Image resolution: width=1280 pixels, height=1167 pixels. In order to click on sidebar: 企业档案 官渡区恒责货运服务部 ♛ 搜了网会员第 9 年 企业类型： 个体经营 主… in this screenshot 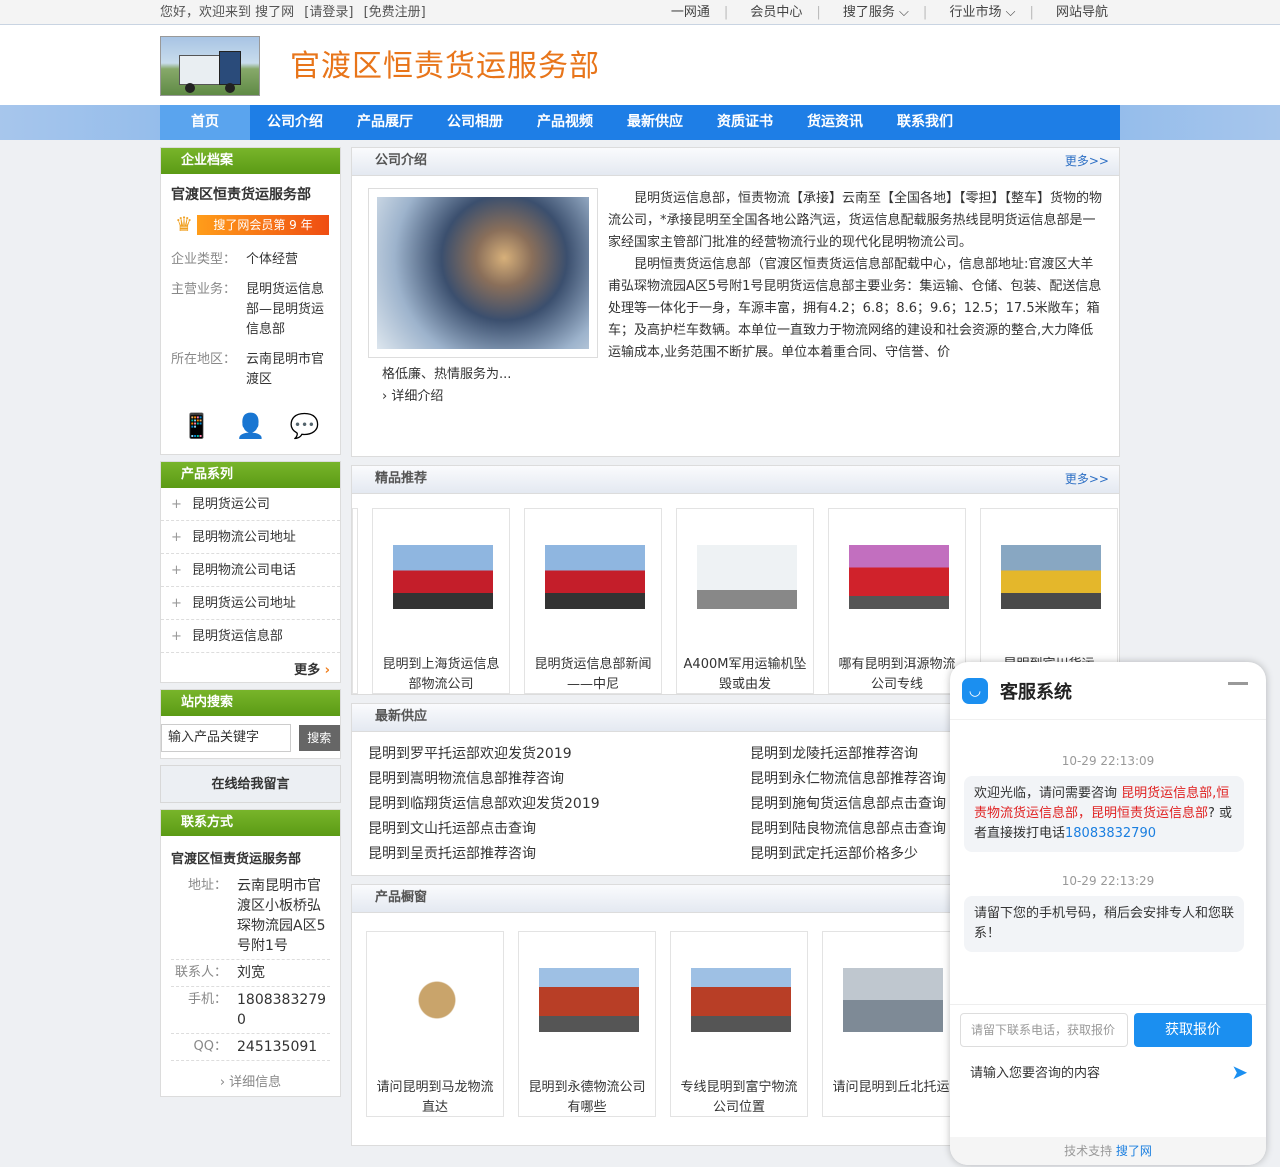, I will do `click(250, 625)`.